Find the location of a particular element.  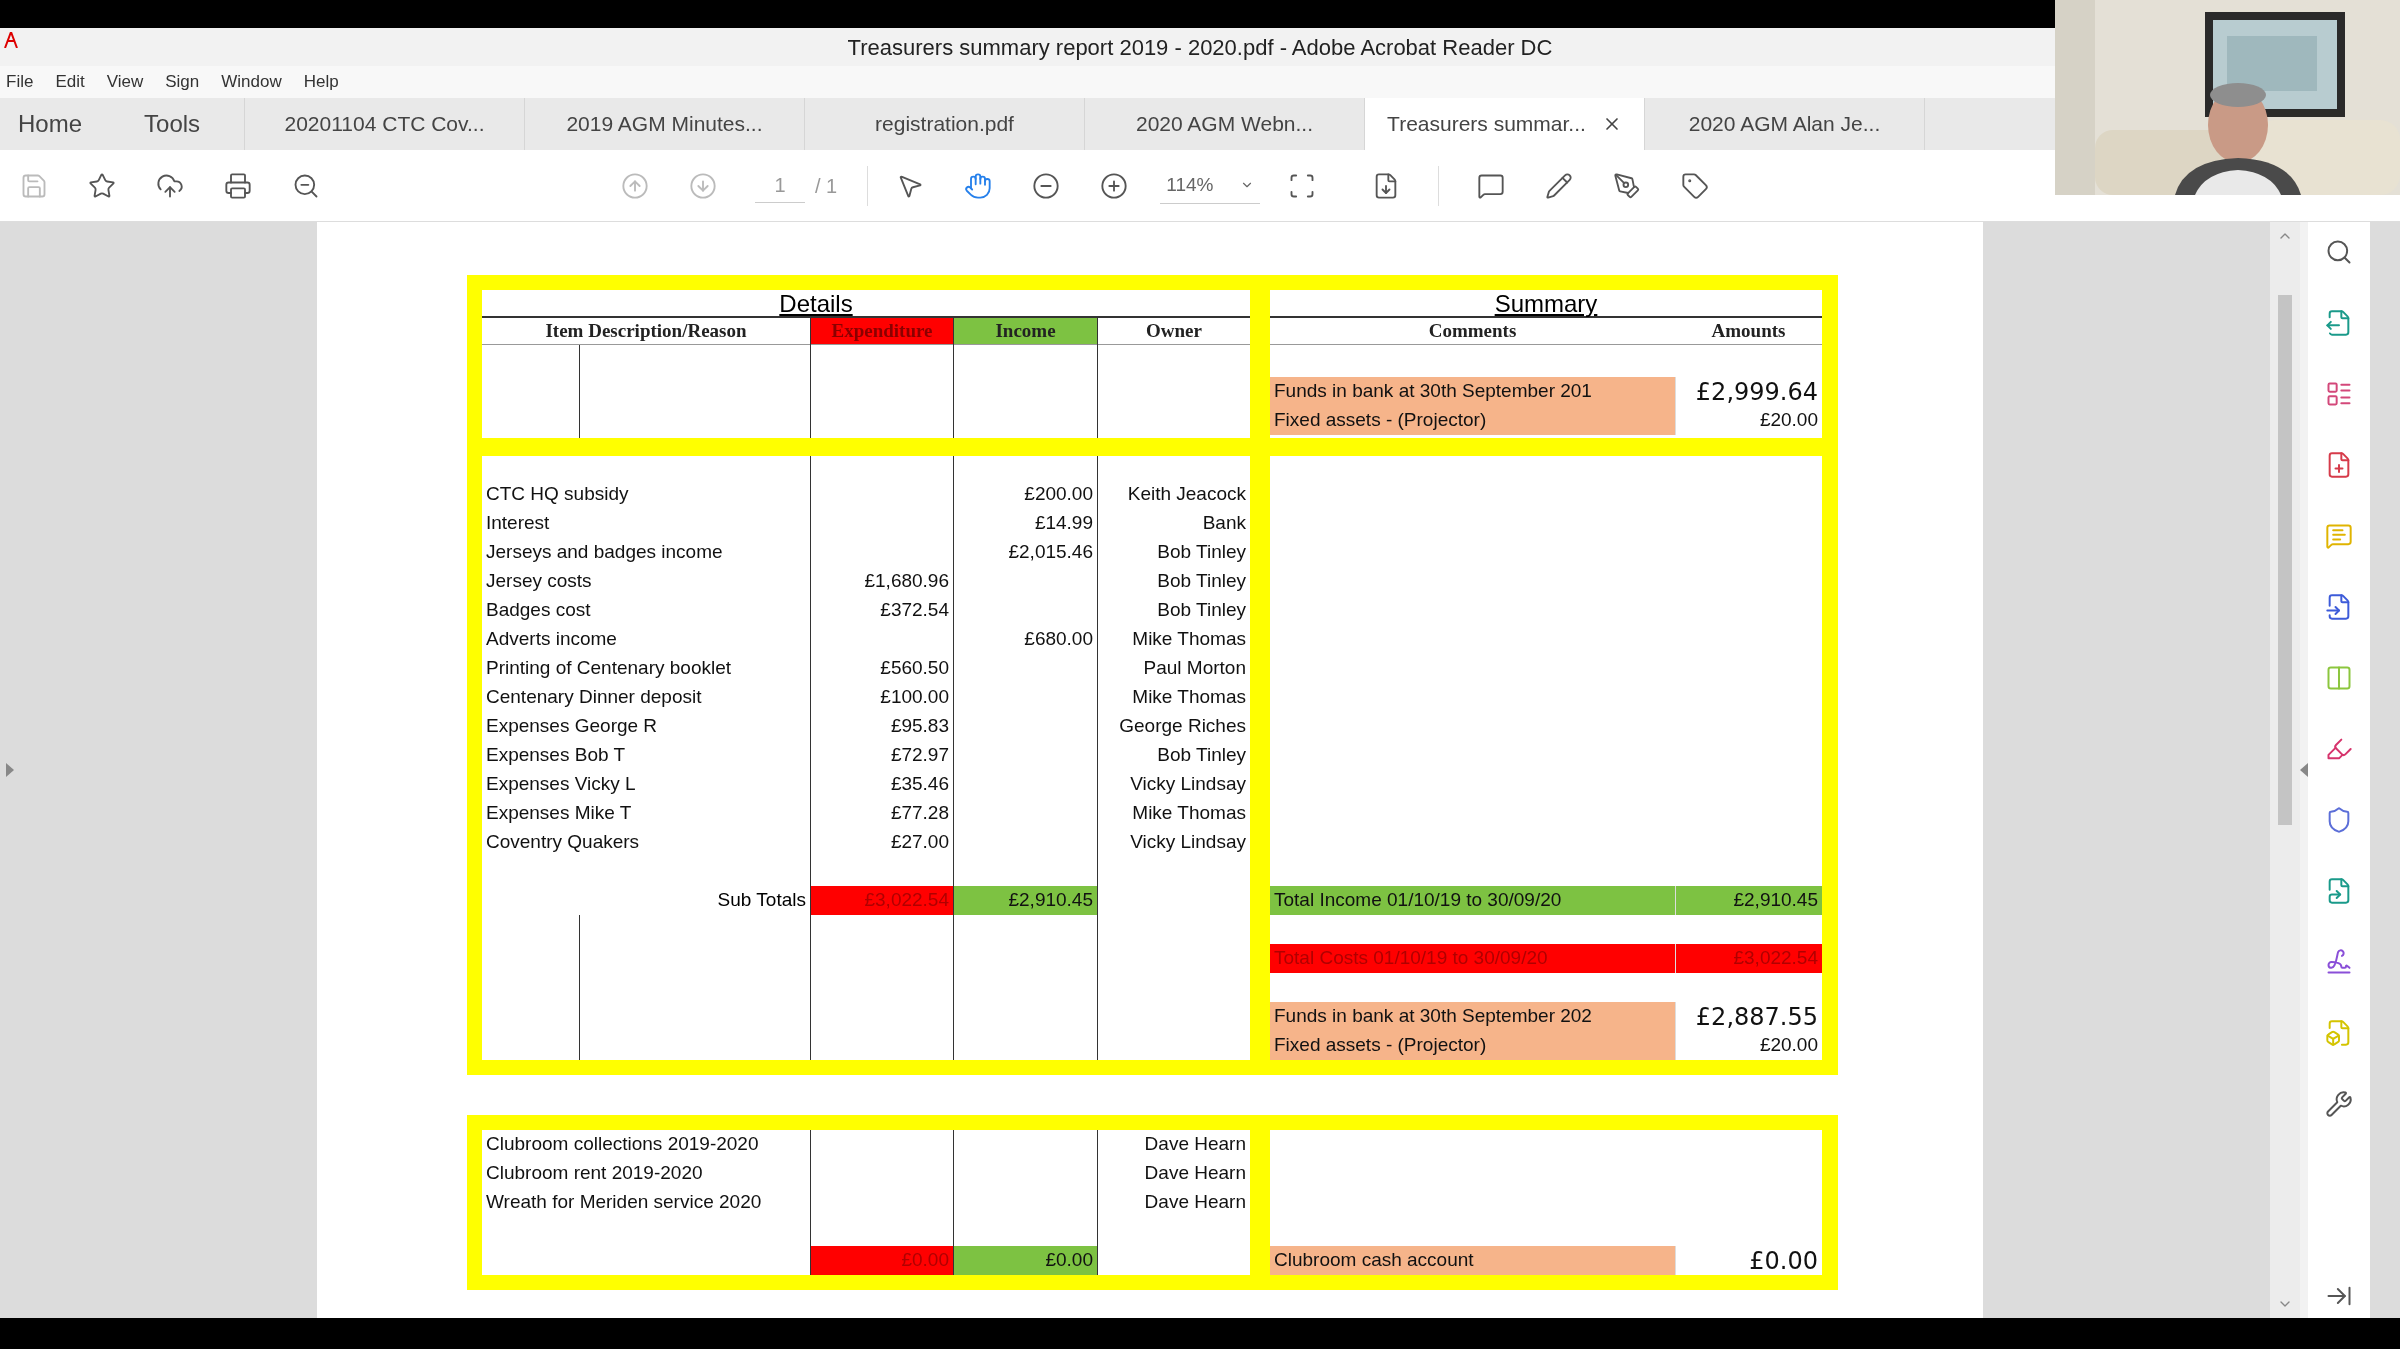

item-description: Coventry Quakers is located at coordinates (563, 842).